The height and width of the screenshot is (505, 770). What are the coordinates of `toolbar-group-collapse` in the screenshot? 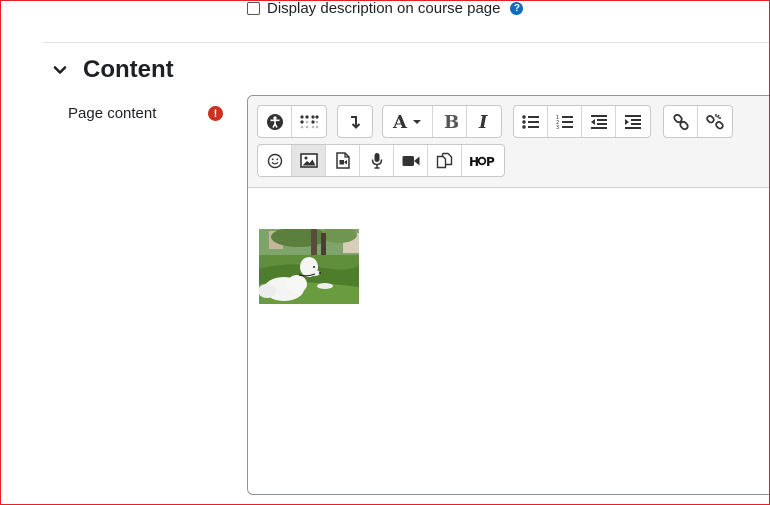 It's located at (355, 121).